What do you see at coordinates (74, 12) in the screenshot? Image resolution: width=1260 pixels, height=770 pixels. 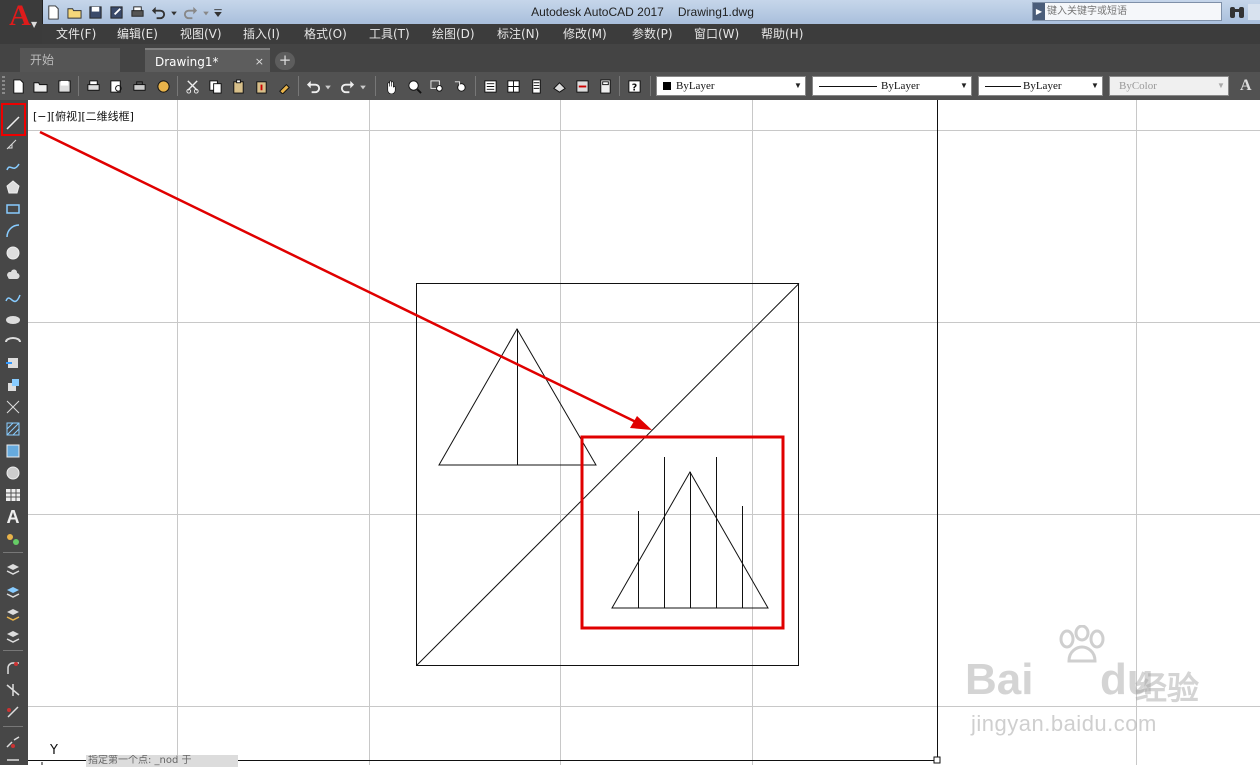 I see `open-file-icon` at bounding box center [74, 12].